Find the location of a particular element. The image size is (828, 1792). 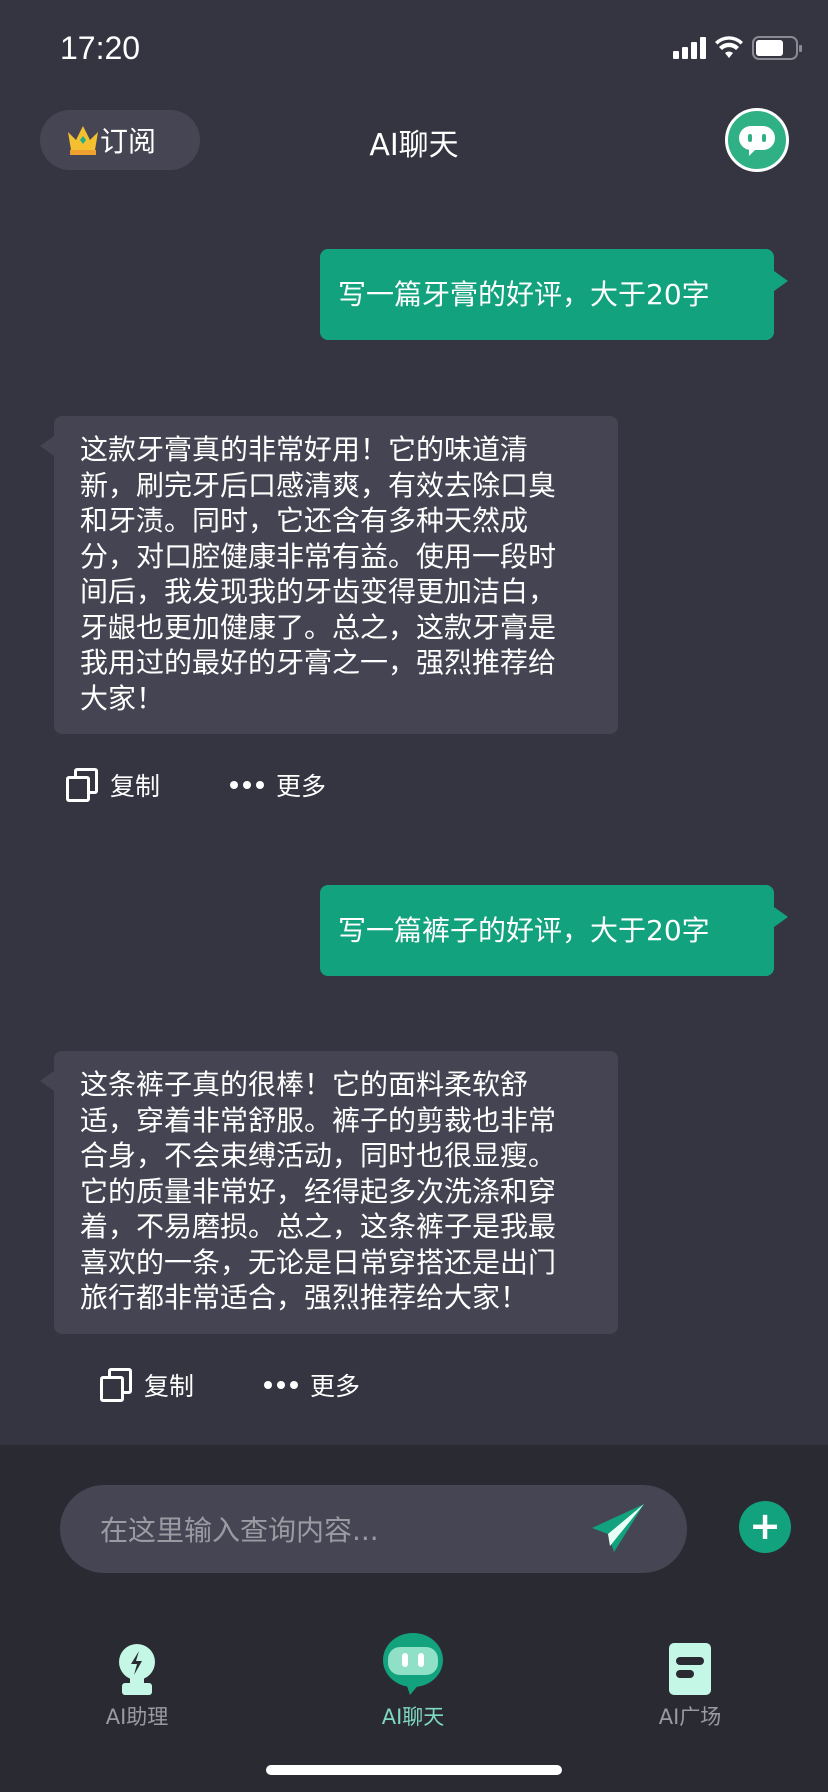

tab-label: AI广场 is located at coordinates (690, 1717).